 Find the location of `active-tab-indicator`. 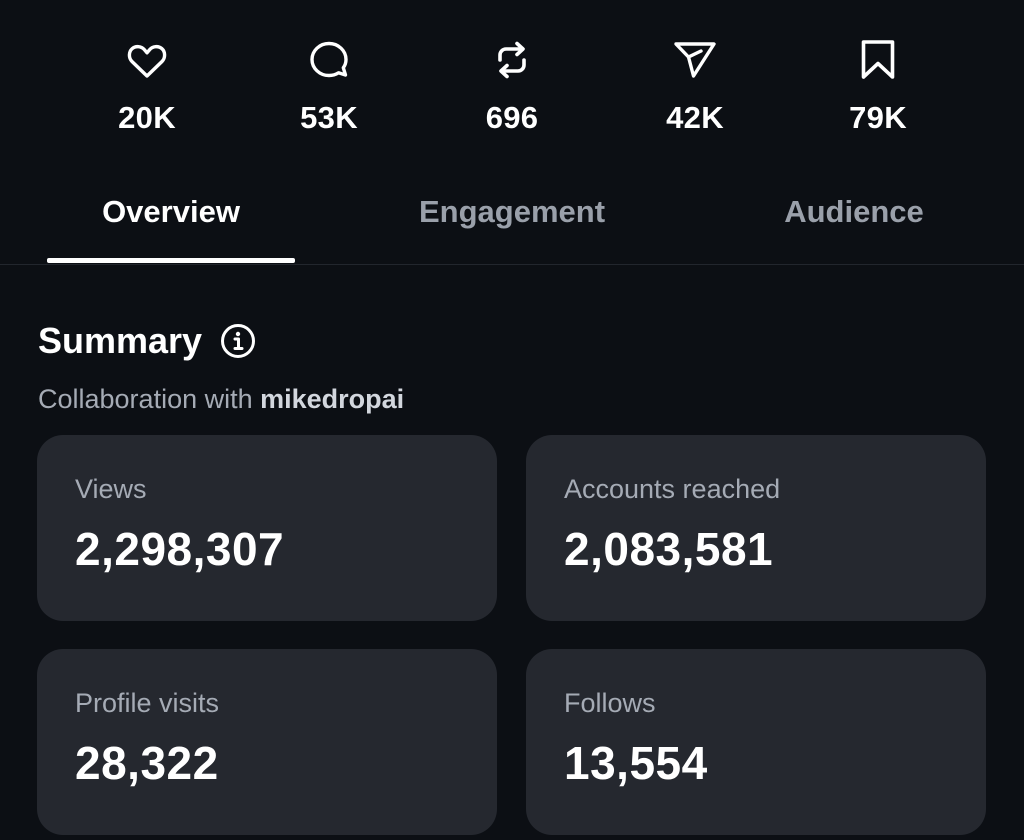

active-tab-indicator is located at coordinates (171, 260).